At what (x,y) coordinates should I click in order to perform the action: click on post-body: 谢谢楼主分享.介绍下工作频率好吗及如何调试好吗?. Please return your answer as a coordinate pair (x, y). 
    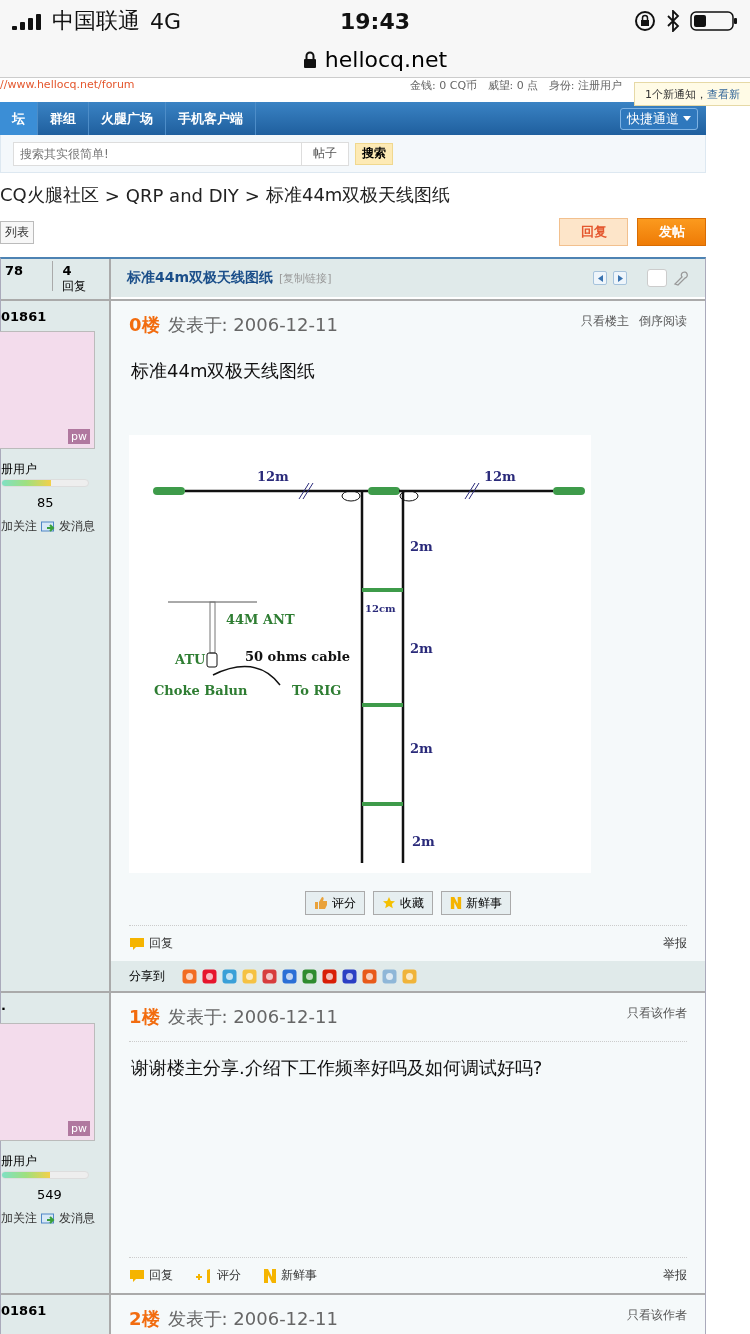
    Looking at the image, I should click on (408, 1149).